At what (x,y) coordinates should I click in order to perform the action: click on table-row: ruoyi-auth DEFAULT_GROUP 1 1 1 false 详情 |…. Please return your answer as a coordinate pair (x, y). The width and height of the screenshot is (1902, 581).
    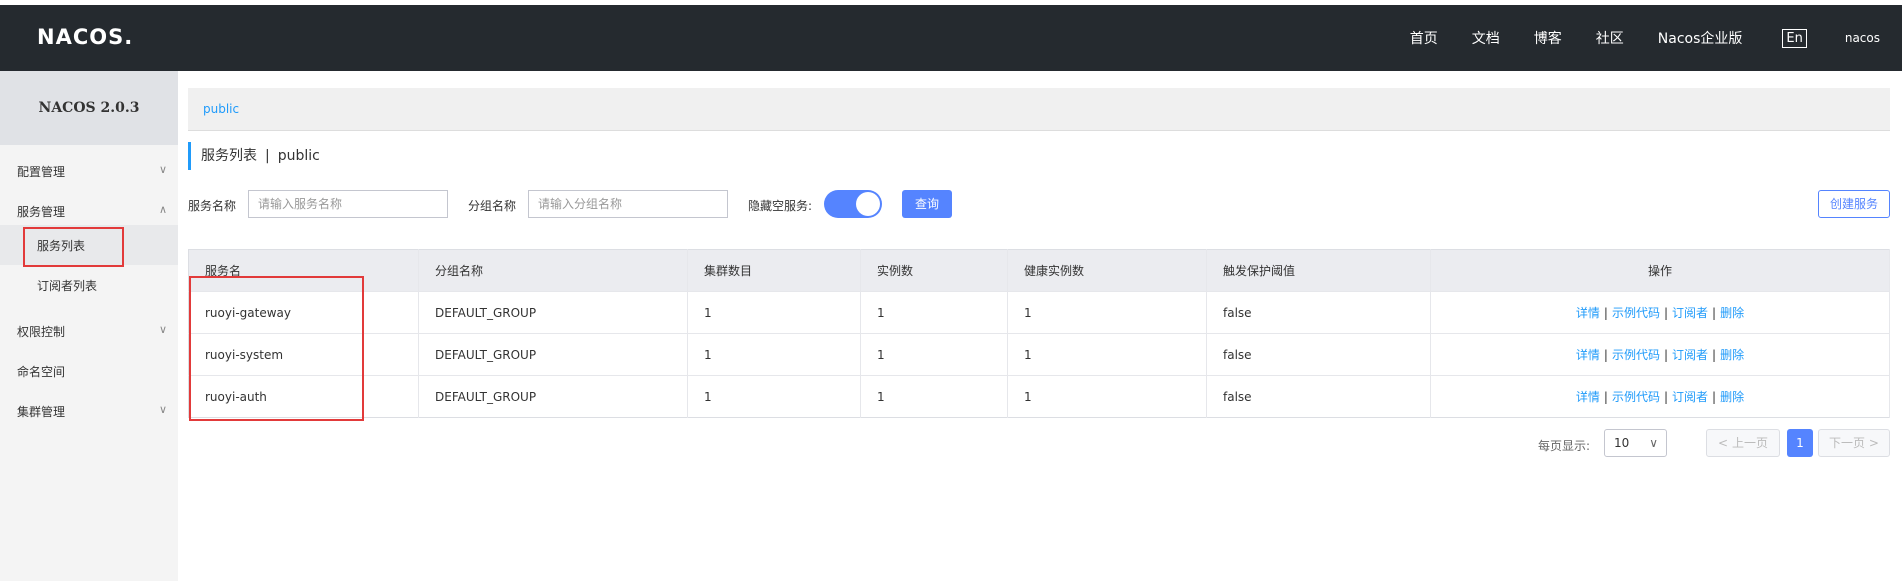
    Looking at the image, I should click on (1039, 396).